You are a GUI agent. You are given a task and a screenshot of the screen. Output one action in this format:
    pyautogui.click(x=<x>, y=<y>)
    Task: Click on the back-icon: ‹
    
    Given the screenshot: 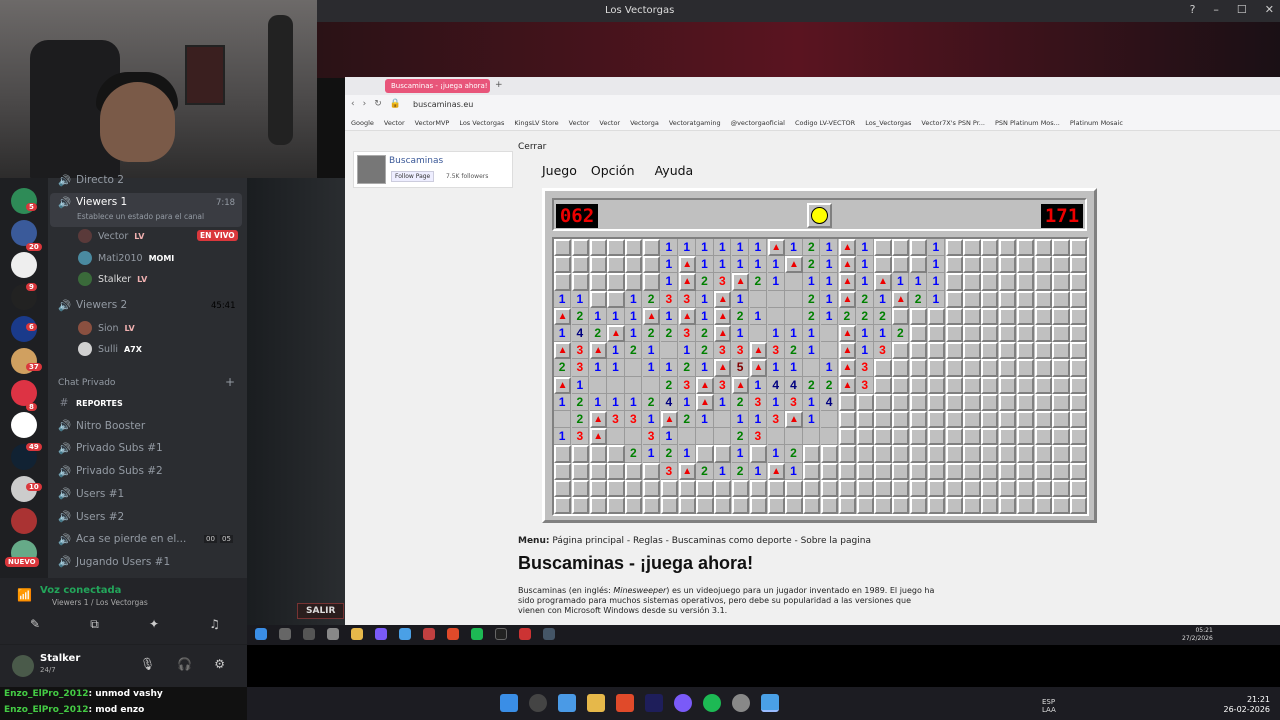 What is the action you would take?
    pyautogui.click(x=353, y=104)
    